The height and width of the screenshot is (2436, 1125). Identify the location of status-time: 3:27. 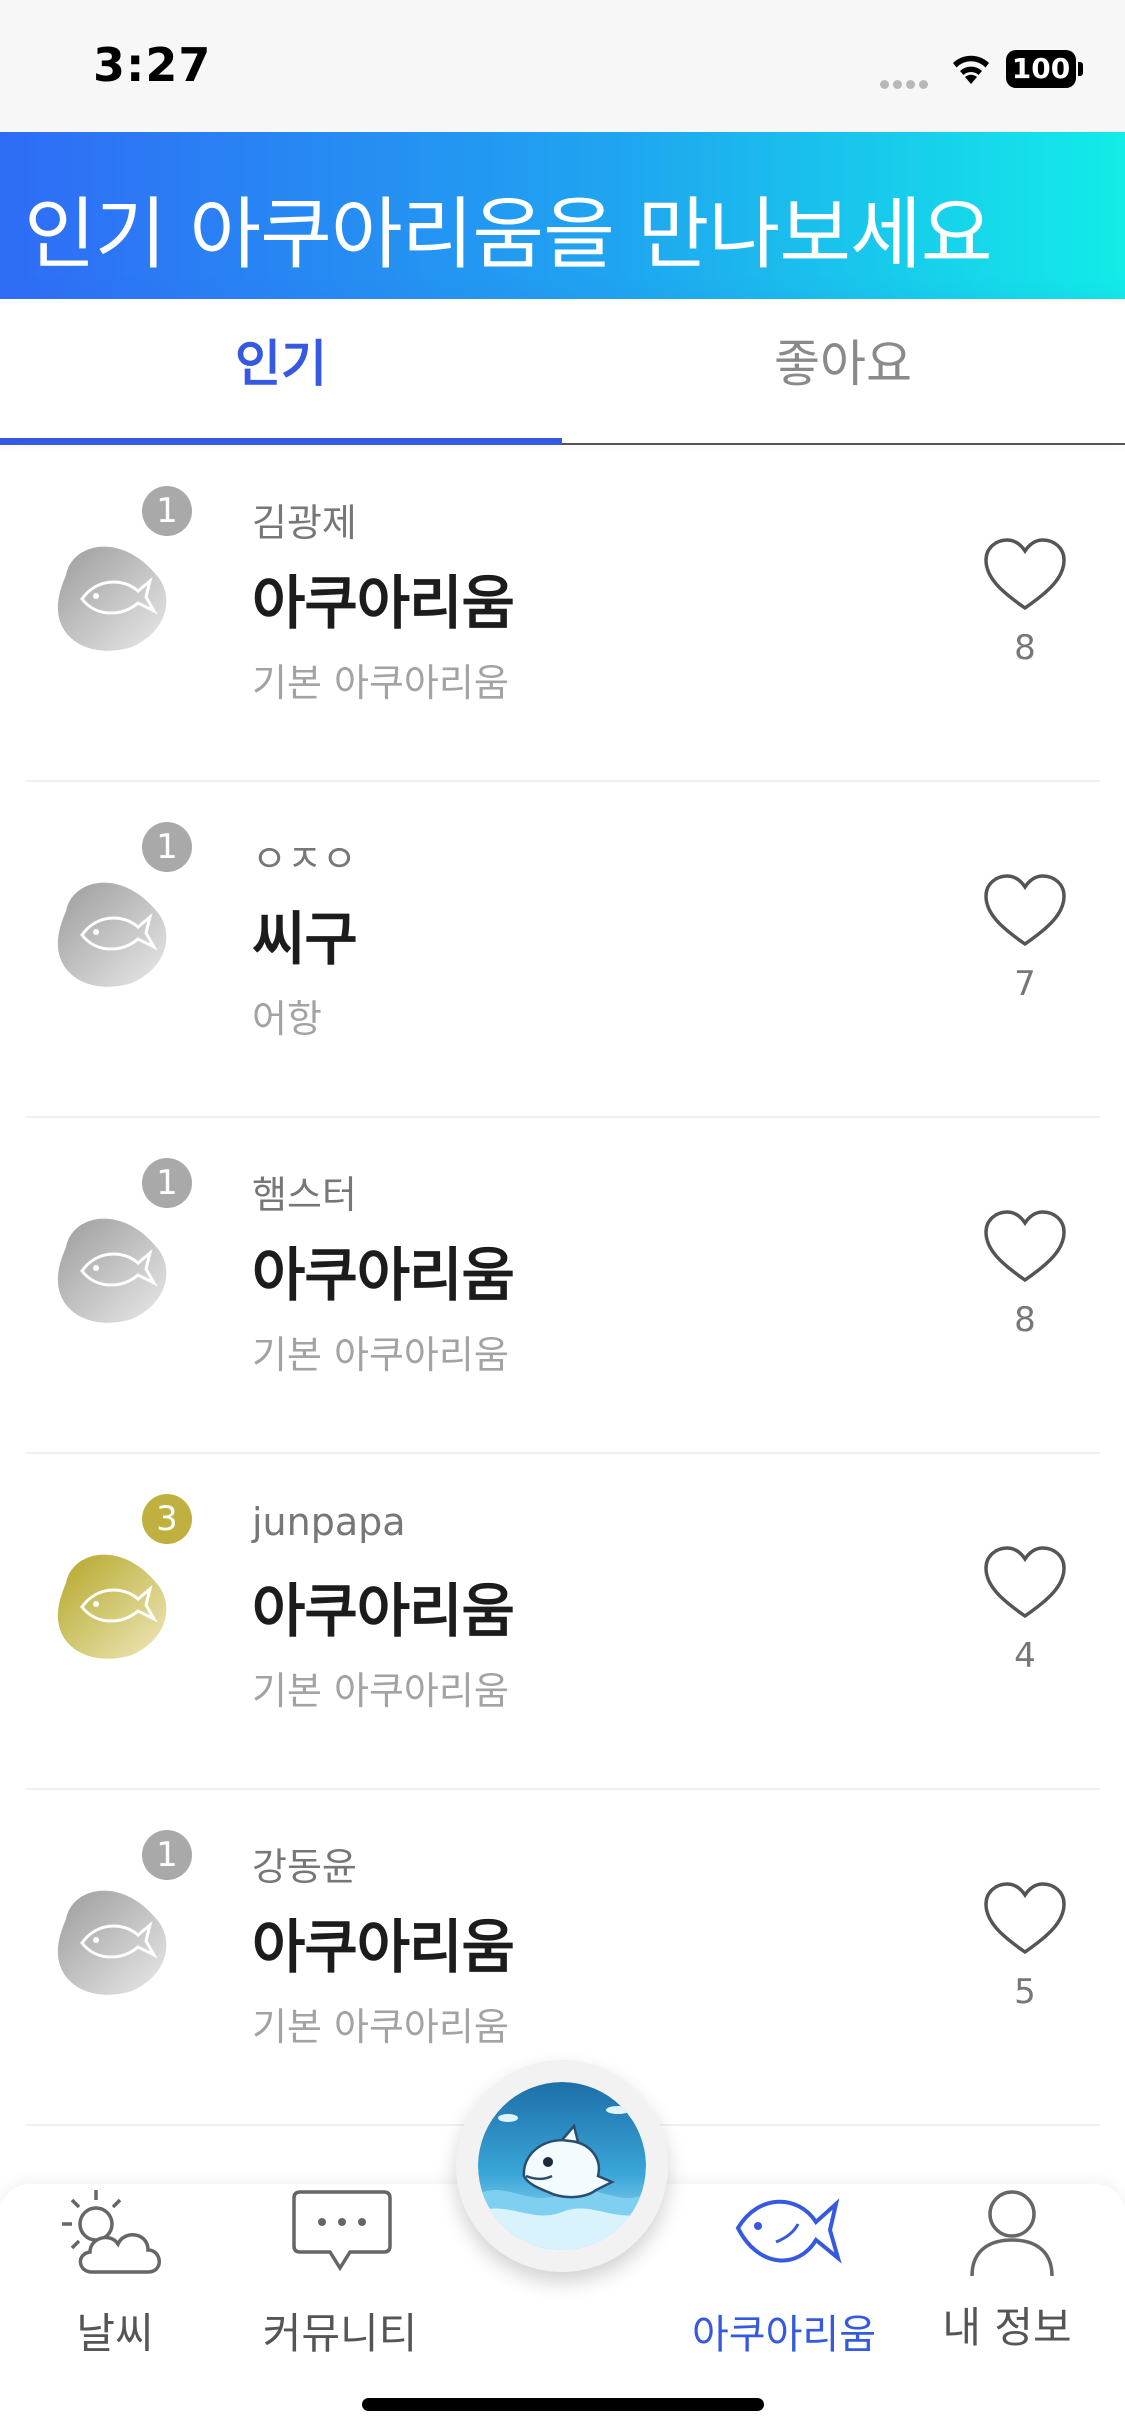
(152, 65).